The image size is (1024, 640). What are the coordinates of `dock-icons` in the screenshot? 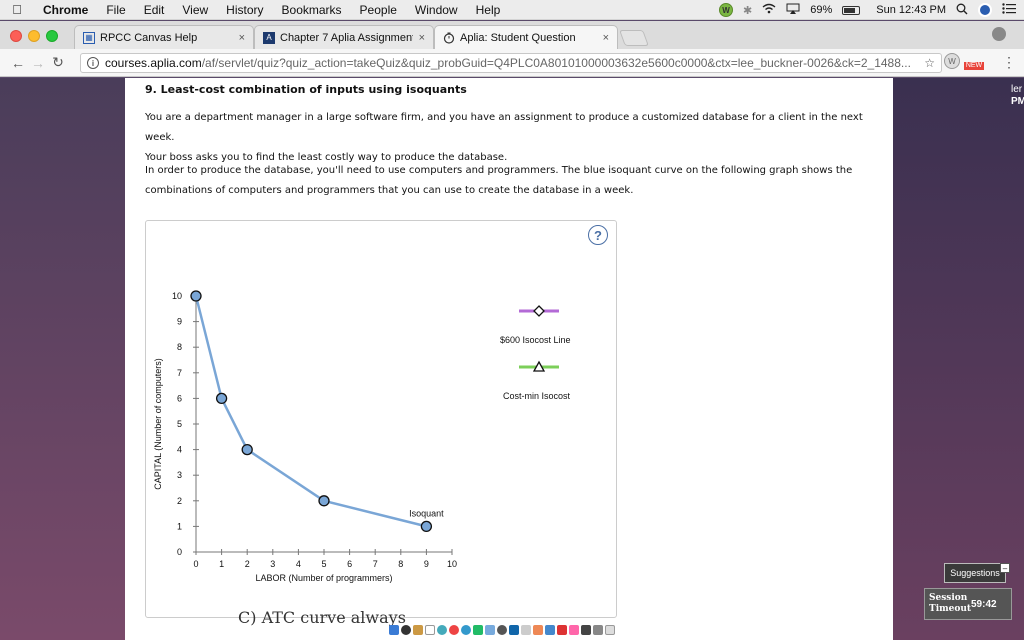 It's located at (512, 630).